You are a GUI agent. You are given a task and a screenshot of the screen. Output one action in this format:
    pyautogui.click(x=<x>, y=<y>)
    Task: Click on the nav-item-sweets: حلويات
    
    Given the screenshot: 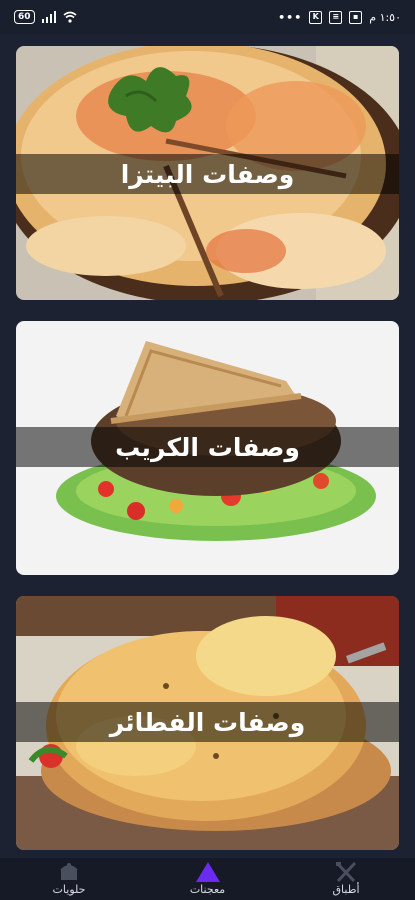 What is the action you would take?
    pyautogui.click(x=69, y=878)
    